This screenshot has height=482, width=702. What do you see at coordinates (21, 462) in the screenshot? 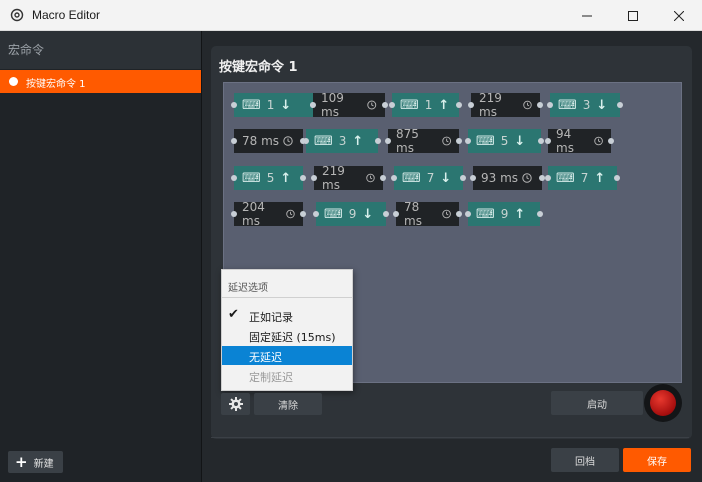
I see `plus-icon: +` at bounding box center [21, 462].